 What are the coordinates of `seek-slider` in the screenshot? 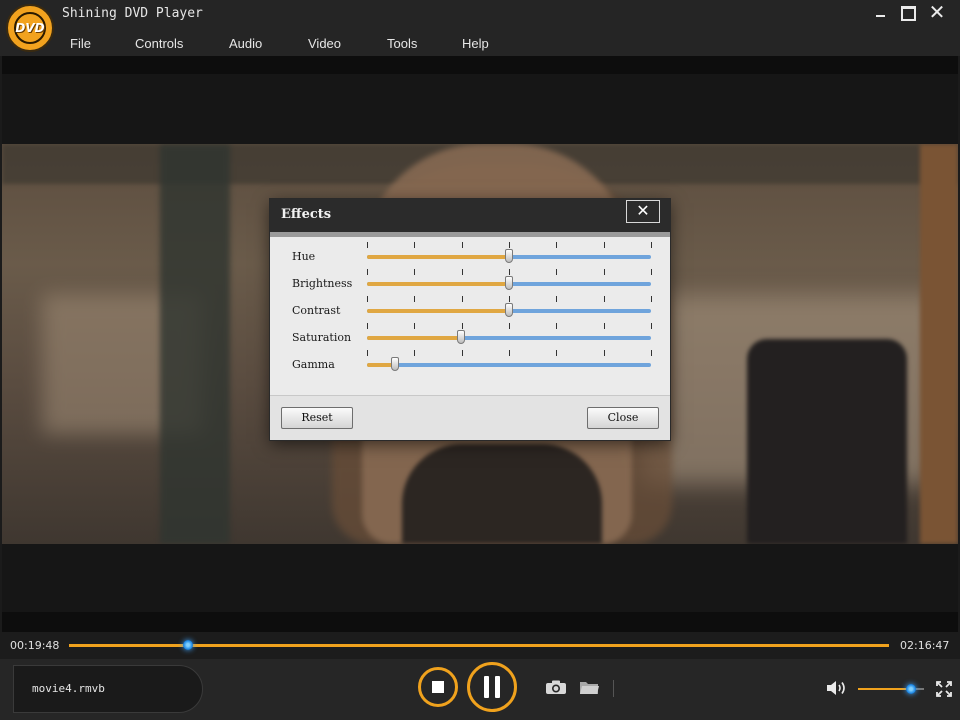 It's located at (479, 645).